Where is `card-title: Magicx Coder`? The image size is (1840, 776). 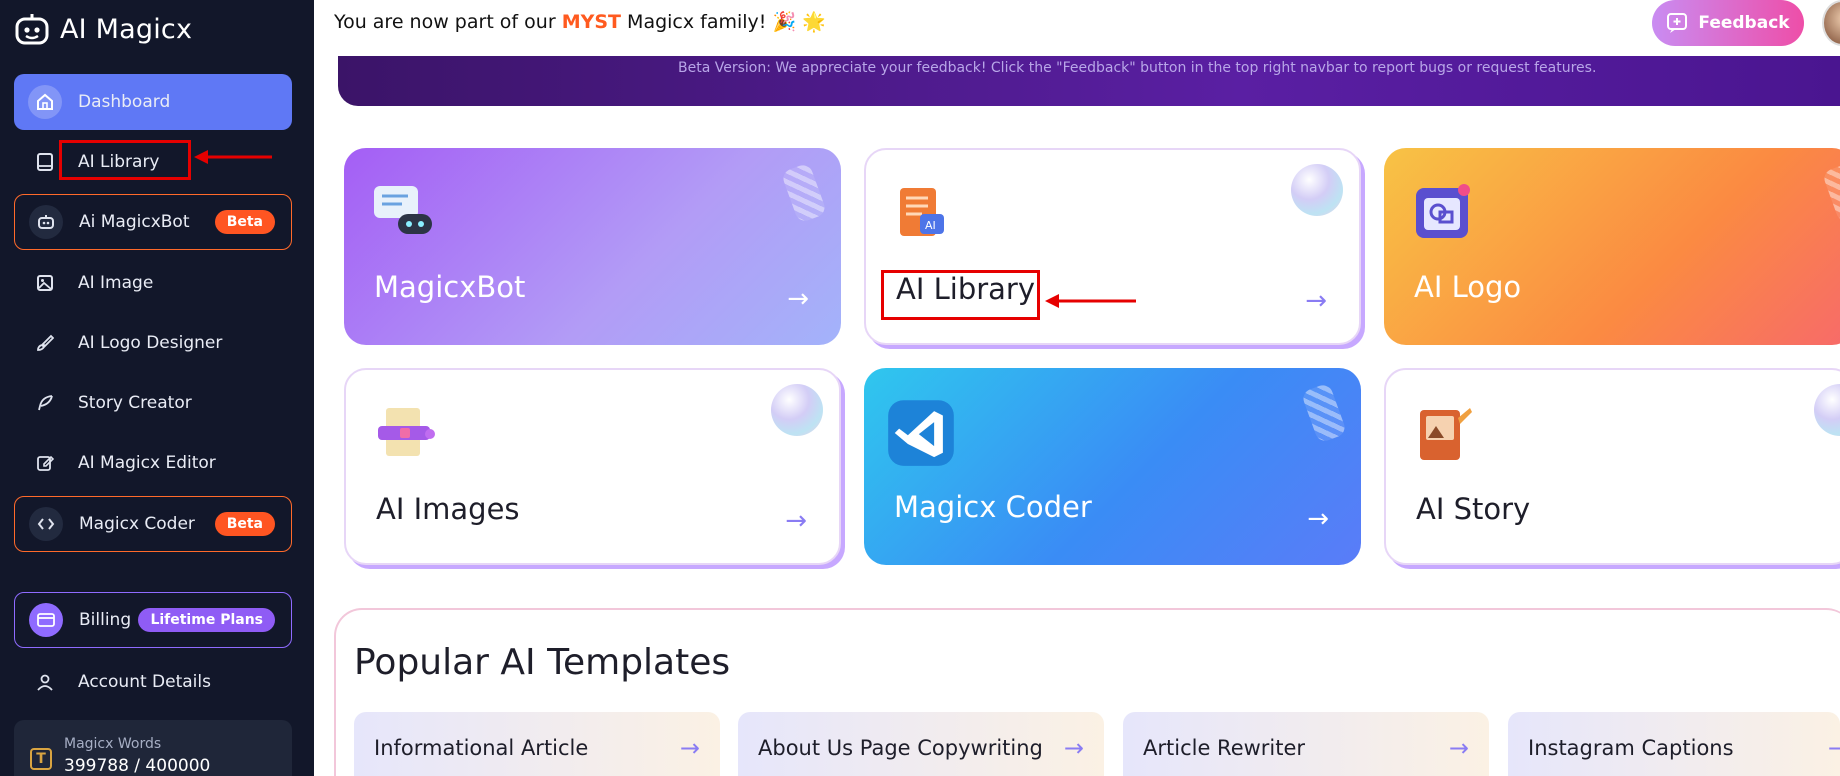 card-title: Magicx Coder is located at coordinates (993, 507).